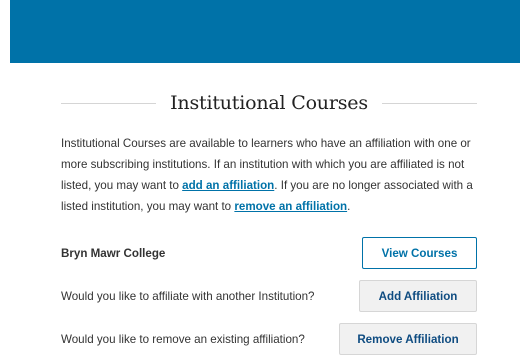  I want to click on intro-text-3: ., so click(349, 206).